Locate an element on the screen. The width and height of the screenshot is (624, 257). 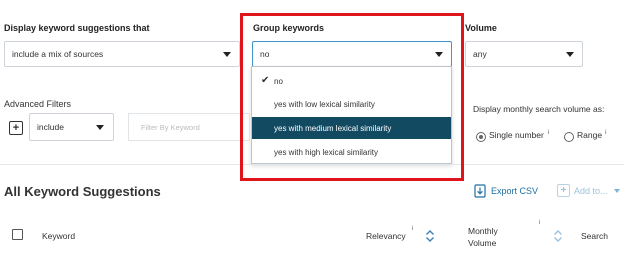
export-csv-button: Export CSV is located at coordinates (506, 191).